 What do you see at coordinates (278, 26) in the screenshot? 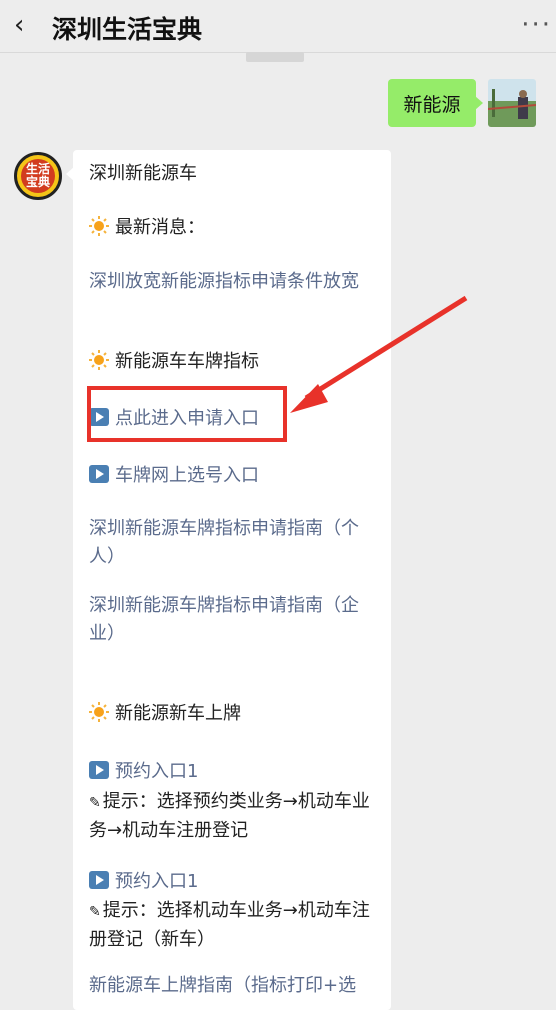
I see `top-bar: ‹ 深圳生活宝典 ···` at bounding box center [278, 26].